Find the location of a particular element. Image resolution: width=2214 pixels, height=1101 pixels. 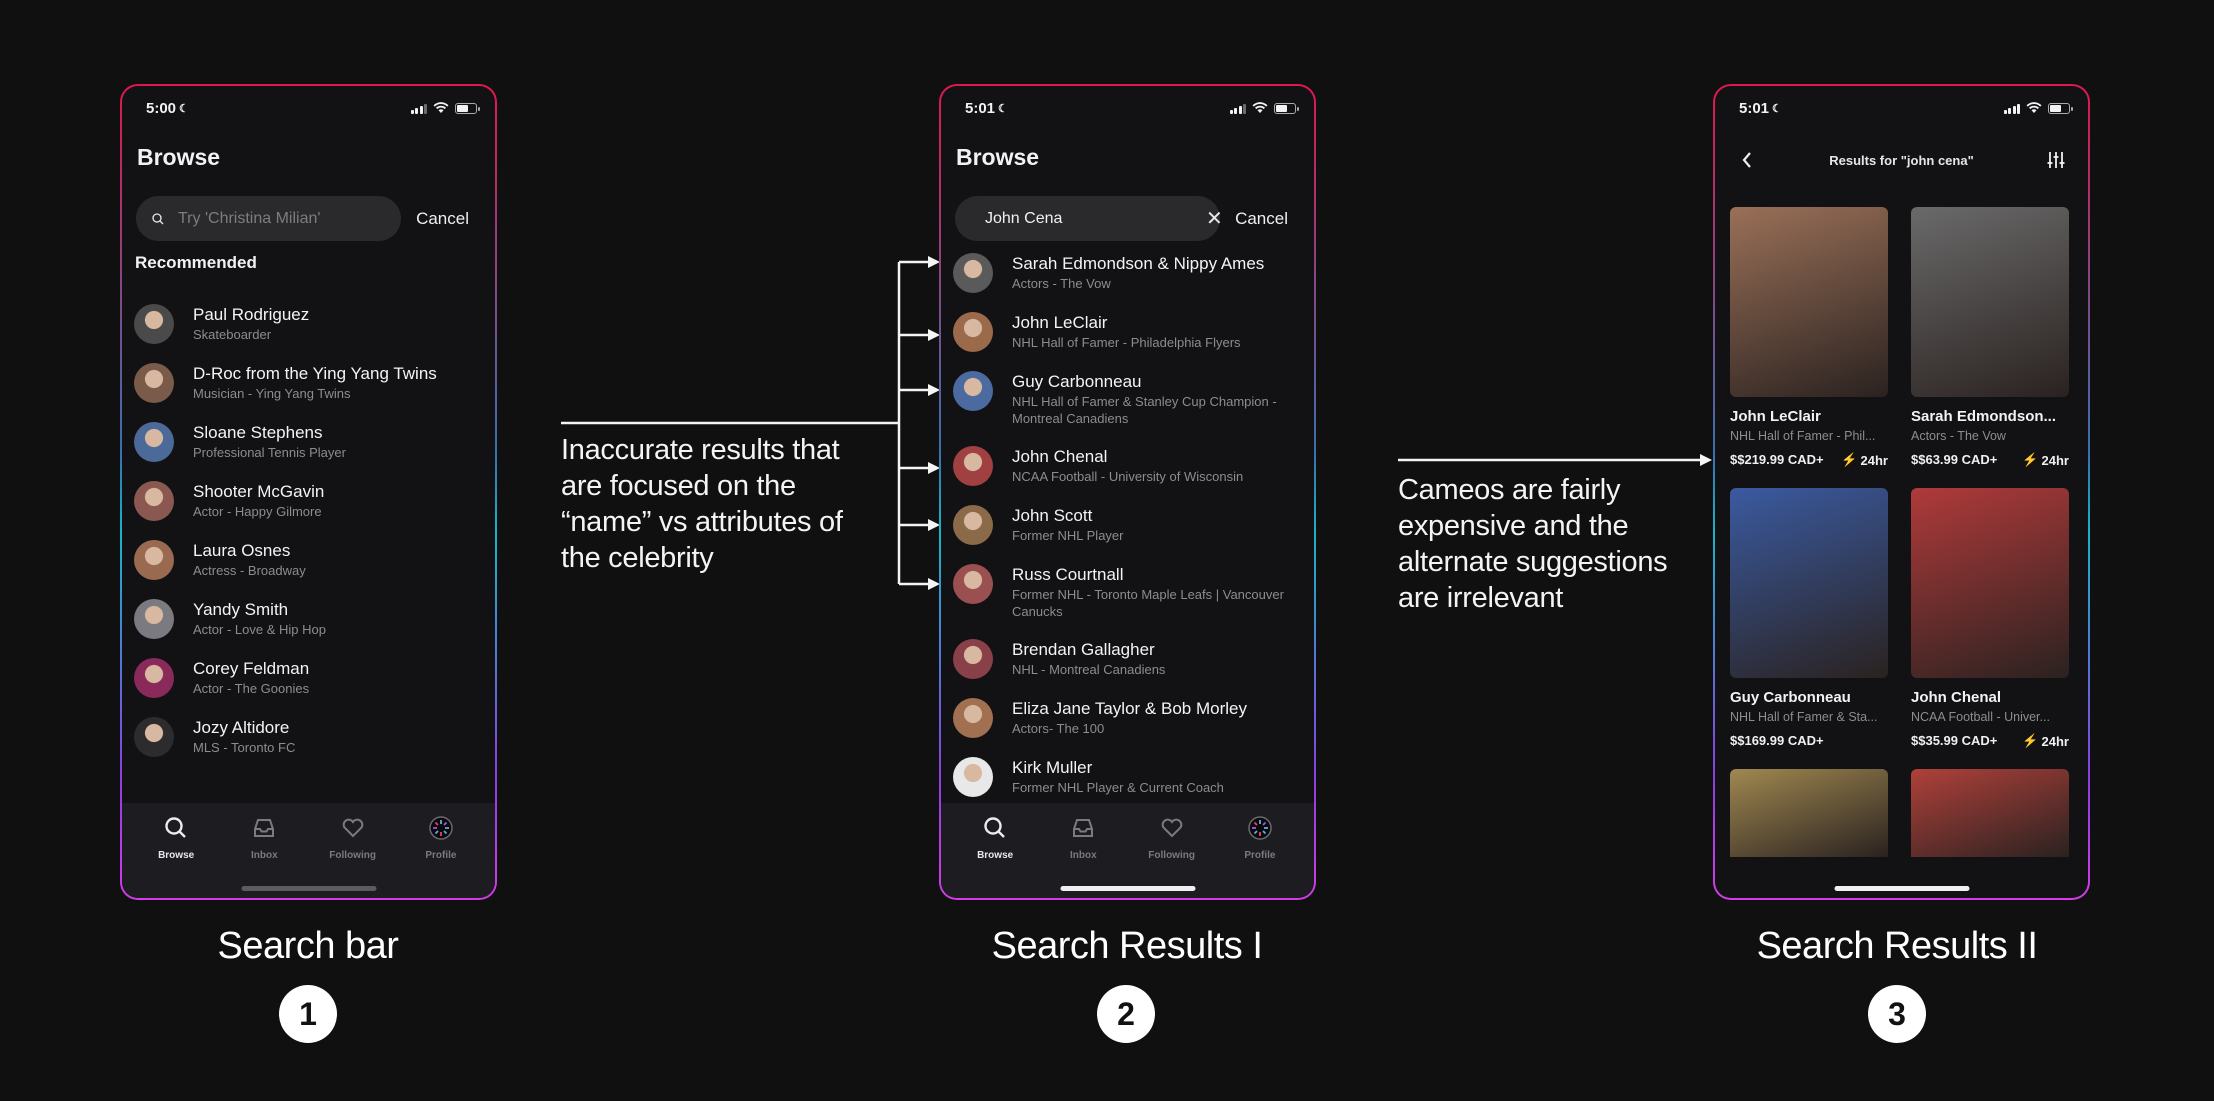

celebrity-name: D-Roc from the Ying Yang Twins is located at coordinates (315, 373).